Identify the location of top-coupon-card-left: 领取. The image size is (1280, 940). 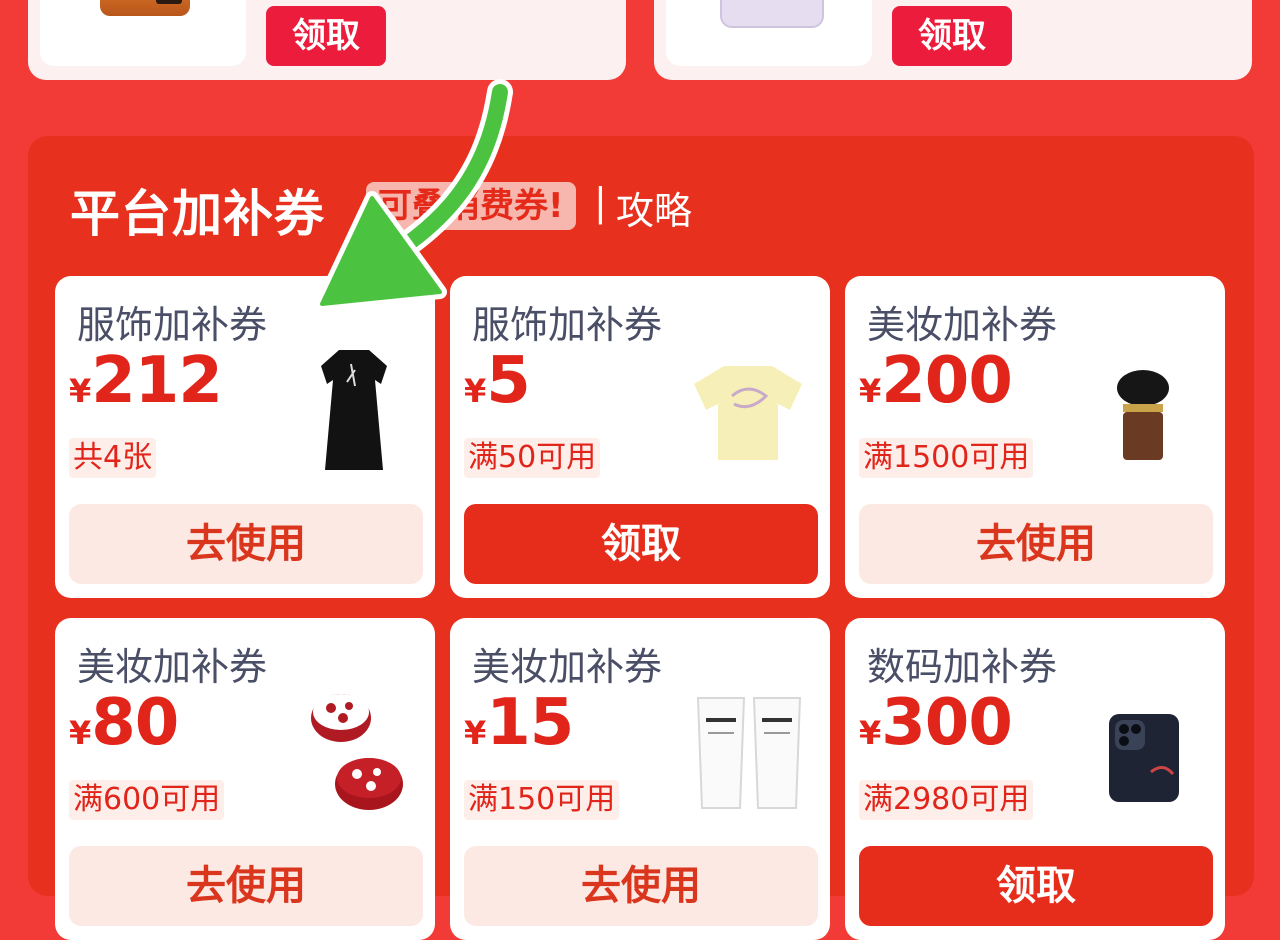
(327, 40).